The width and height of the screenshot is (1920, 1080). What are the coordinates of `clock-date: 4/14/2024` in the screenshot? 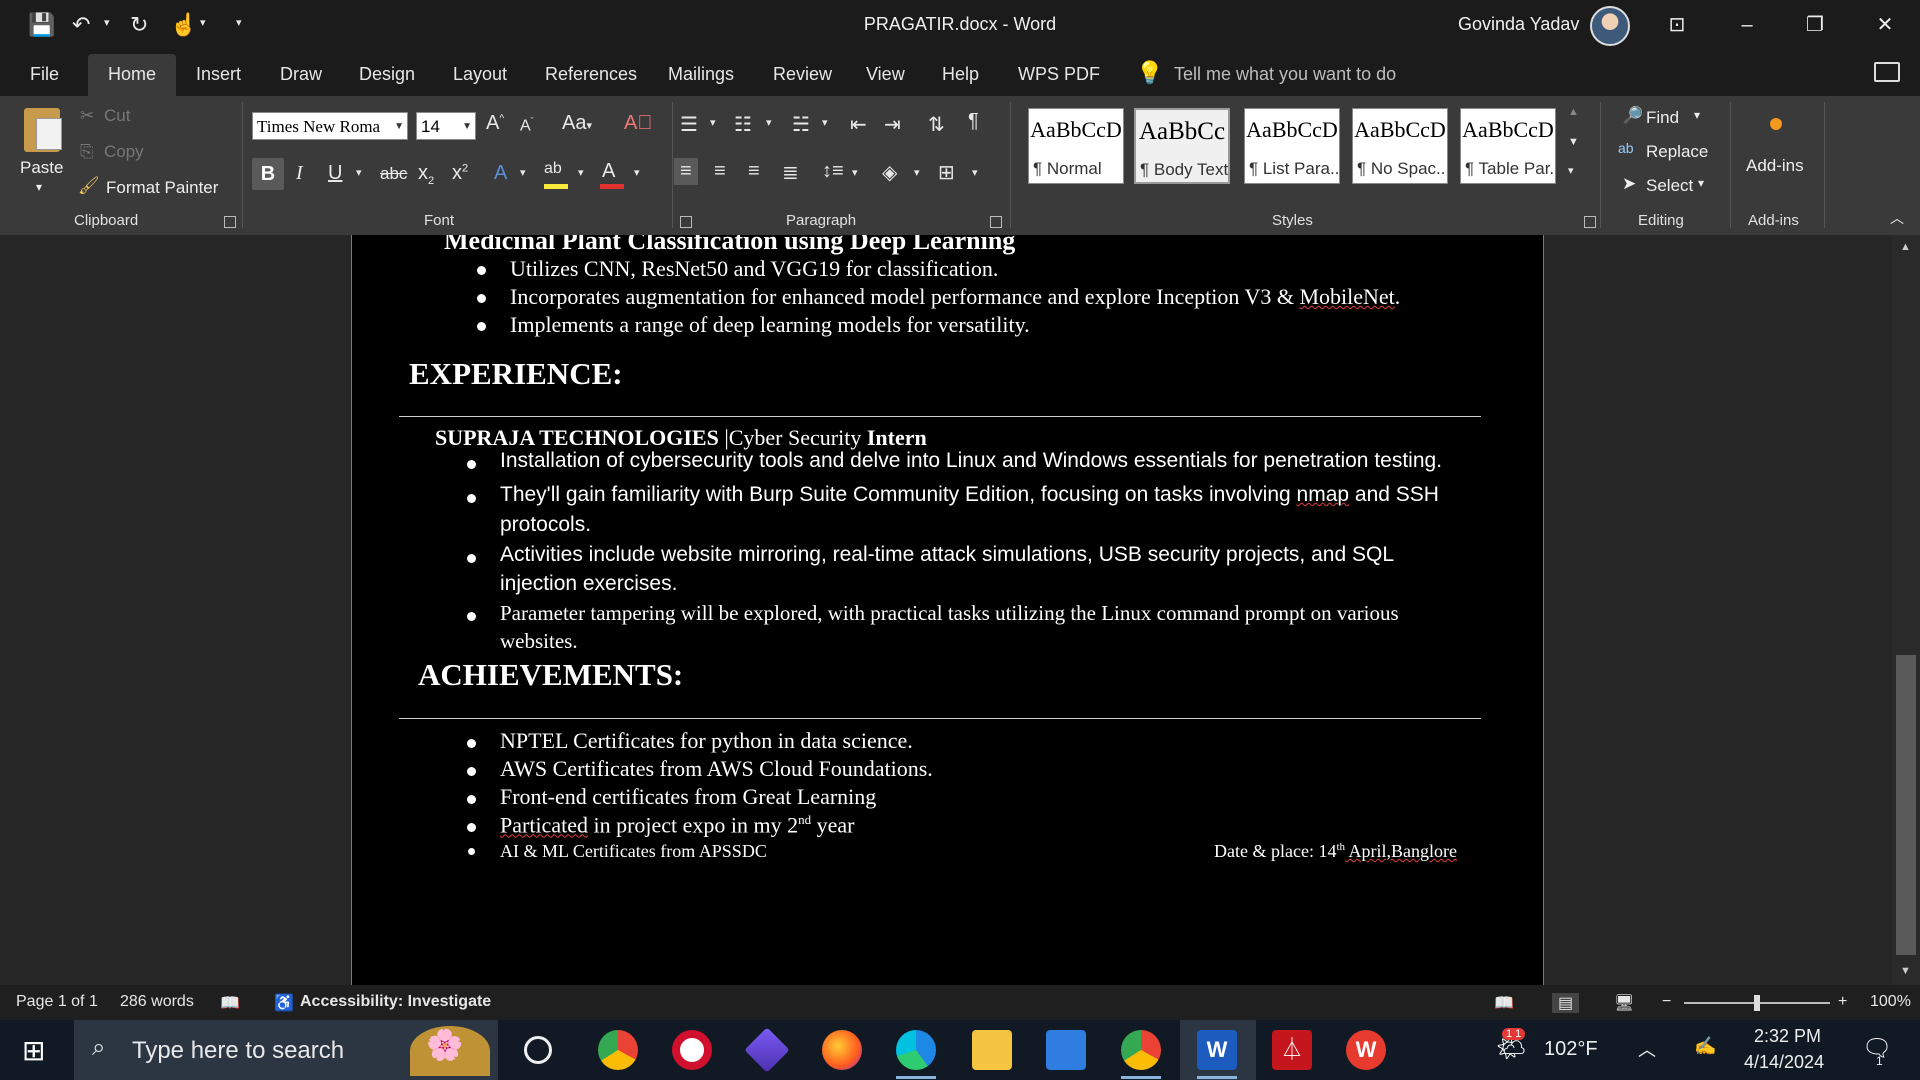 It's located at (1784, 1062).